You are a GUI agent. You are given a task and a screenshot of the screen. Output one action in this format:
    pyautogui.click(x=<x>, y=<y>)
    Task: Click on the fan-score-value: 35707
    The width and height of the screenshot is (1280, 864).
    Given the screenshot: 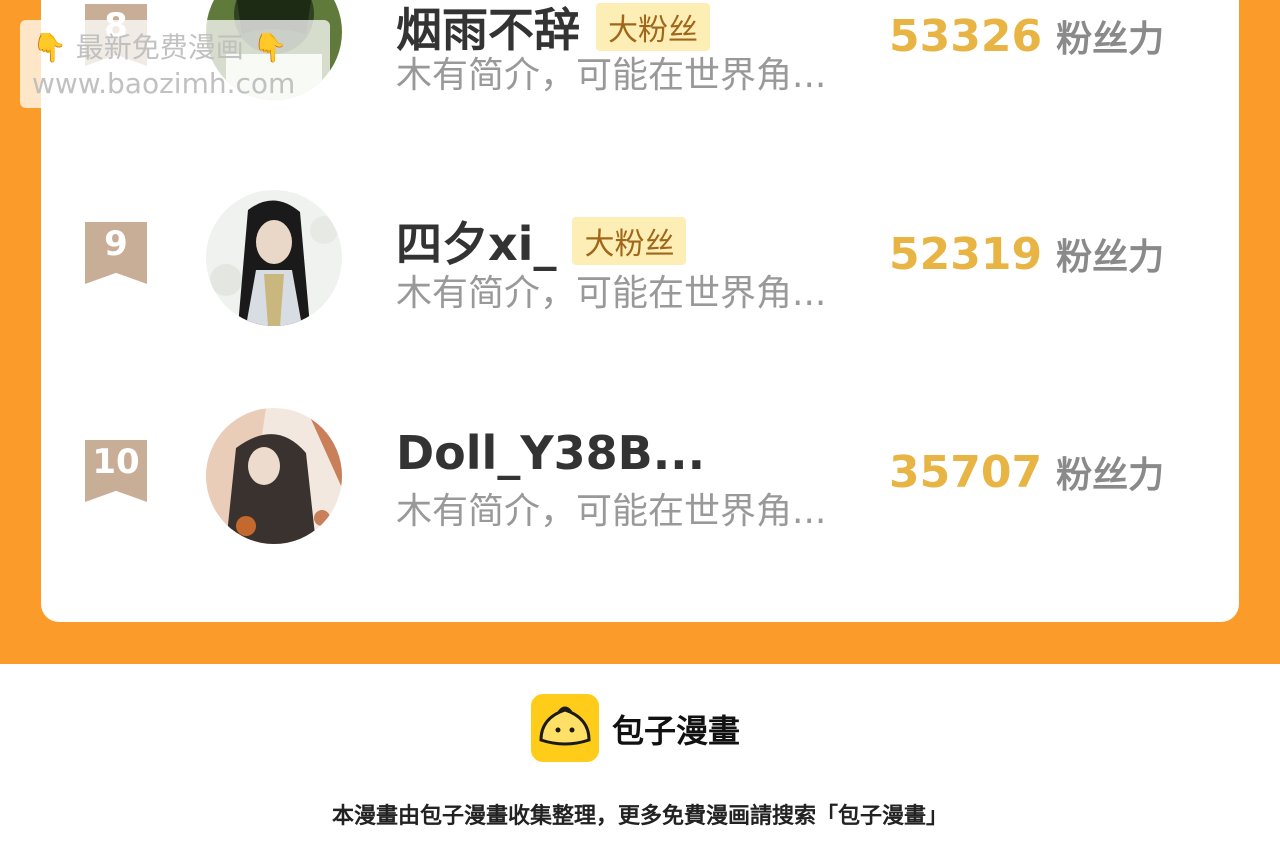 What is the action you would take?
    pyautogui.click(x=966, y=472)
    